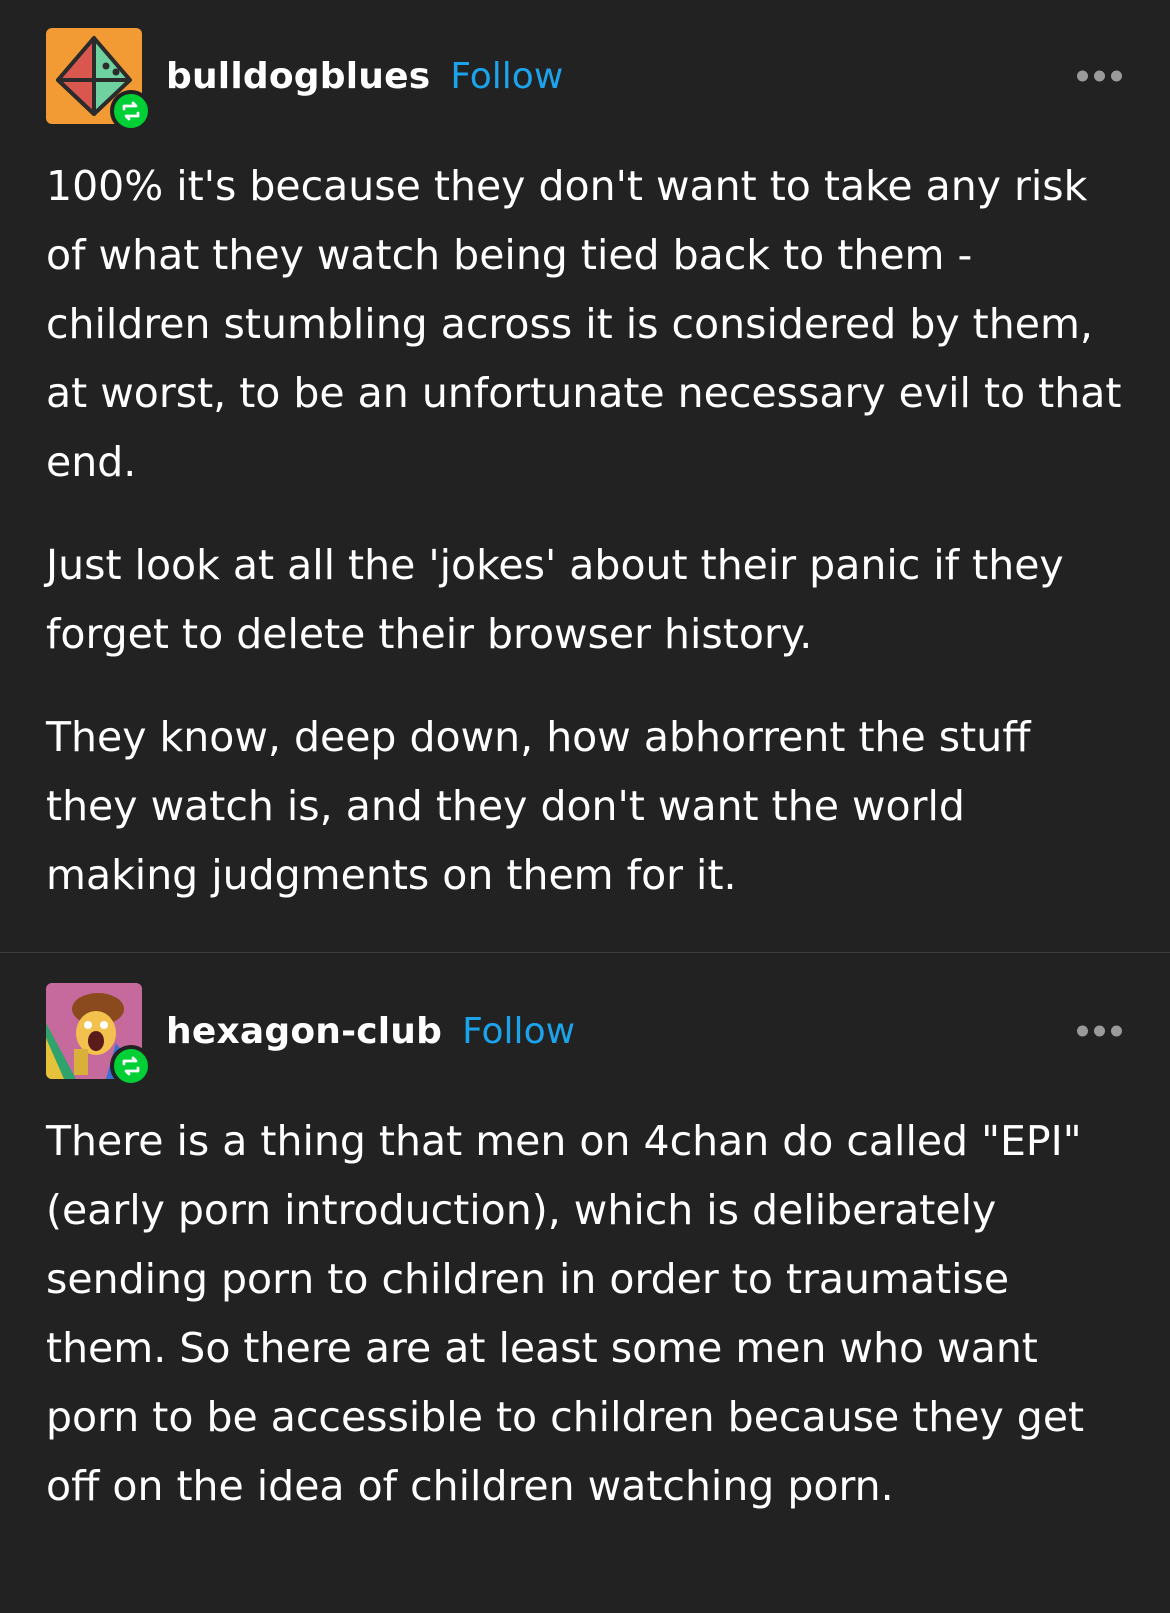 The image size is (1170, 1613). I want to click on username: bulldogblues, so click(298, 76).